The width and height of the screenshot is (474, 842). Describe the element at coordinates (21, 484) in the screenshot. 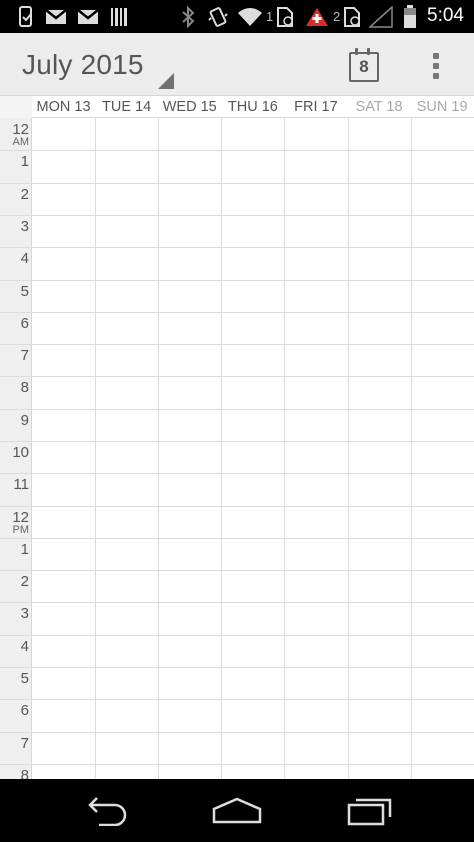

I see `hour-number: 11` at that location.